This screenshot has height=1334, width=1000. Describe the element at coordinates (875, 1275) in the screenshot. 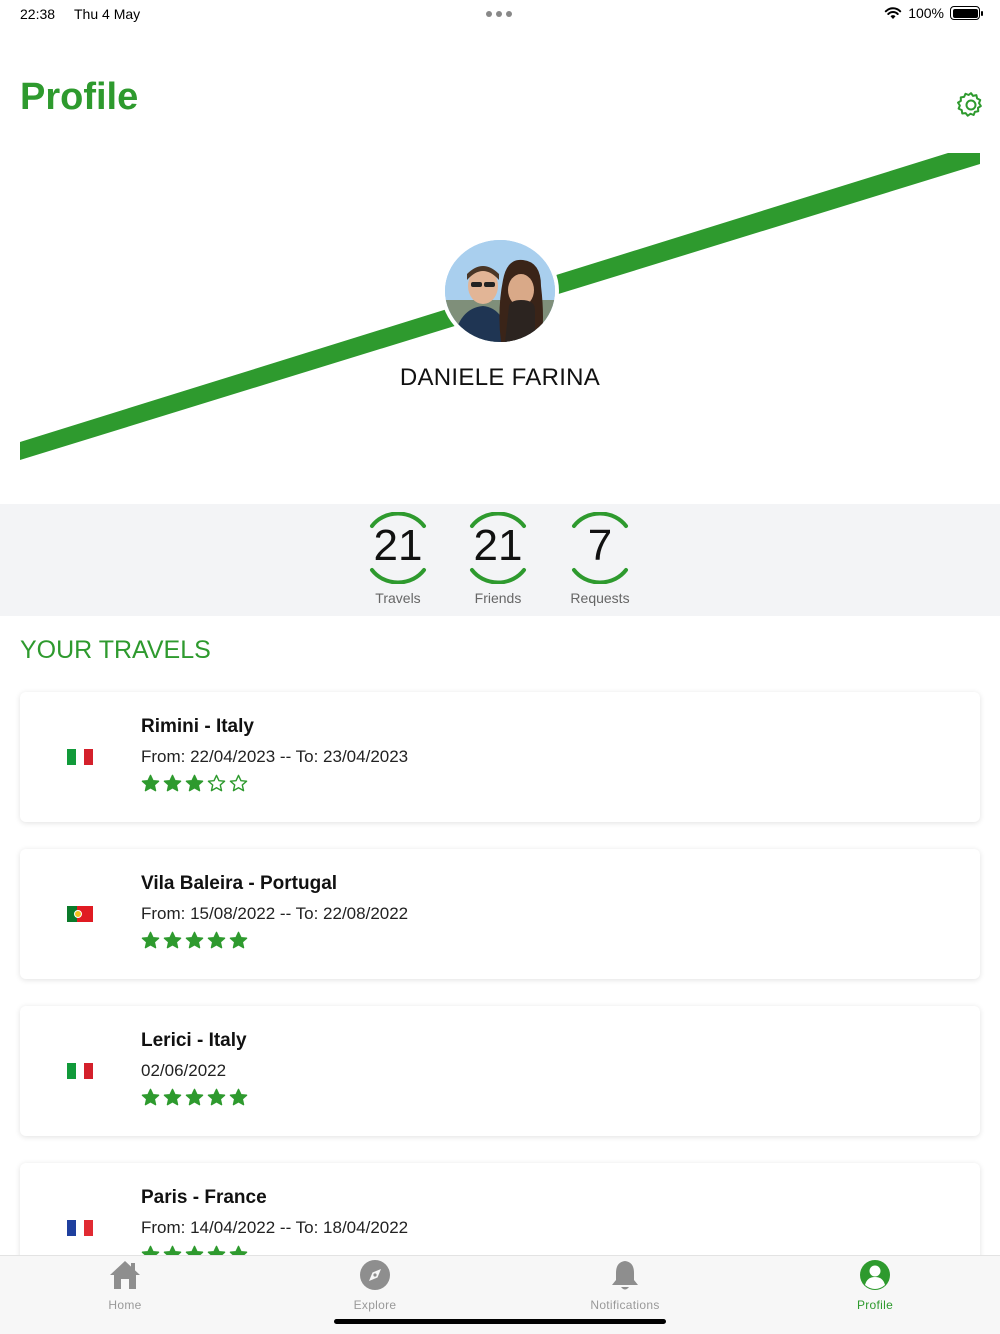

I see `person-icon` at that location.